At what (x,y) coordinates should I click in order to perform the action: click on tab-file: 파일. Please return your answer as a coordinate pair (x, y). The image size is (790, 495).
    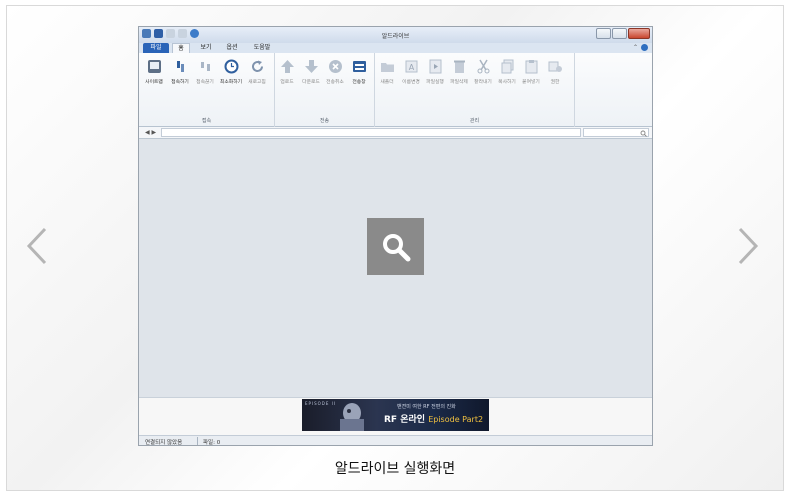
    Looking at the image, I should click on (156, 48).